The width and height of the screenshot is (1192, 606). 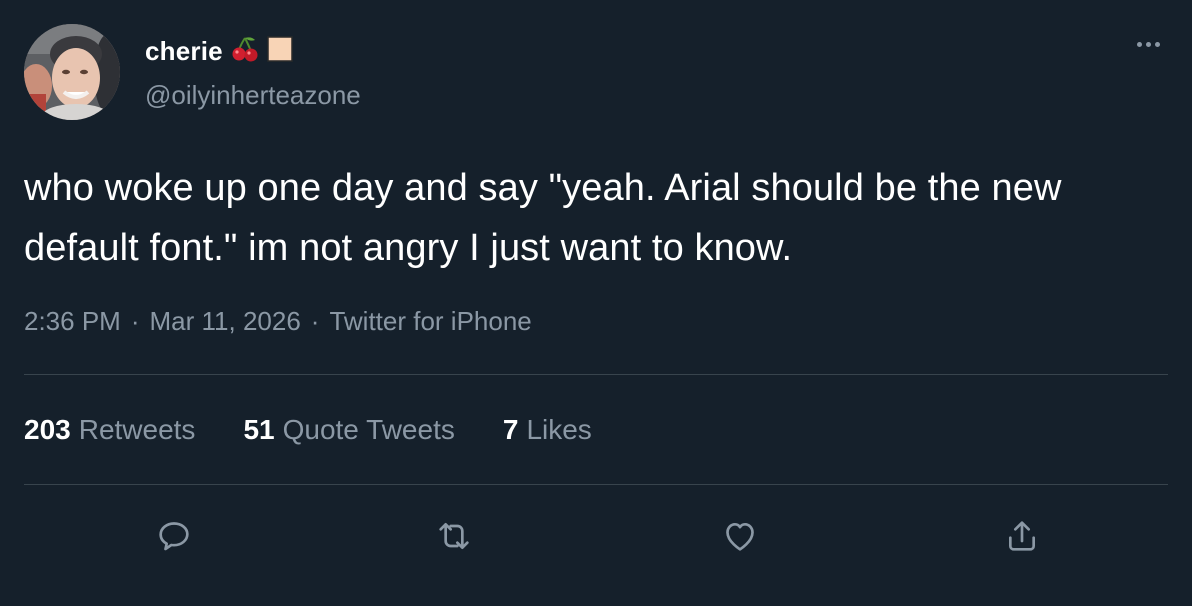 I want to click on likes-count: 7, so click(x=510, y=429).